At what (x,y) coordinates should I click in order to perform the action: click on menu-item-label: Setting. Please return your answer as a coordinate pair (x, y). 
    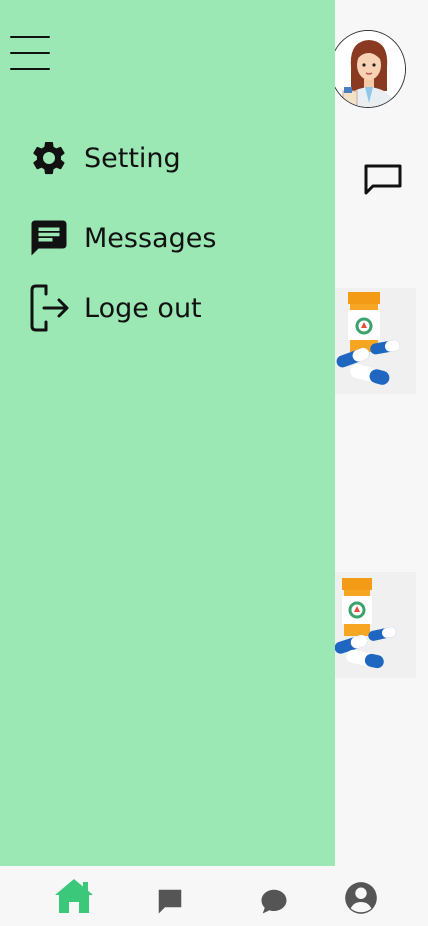
    Looking at the image, I should click on (132, 158).